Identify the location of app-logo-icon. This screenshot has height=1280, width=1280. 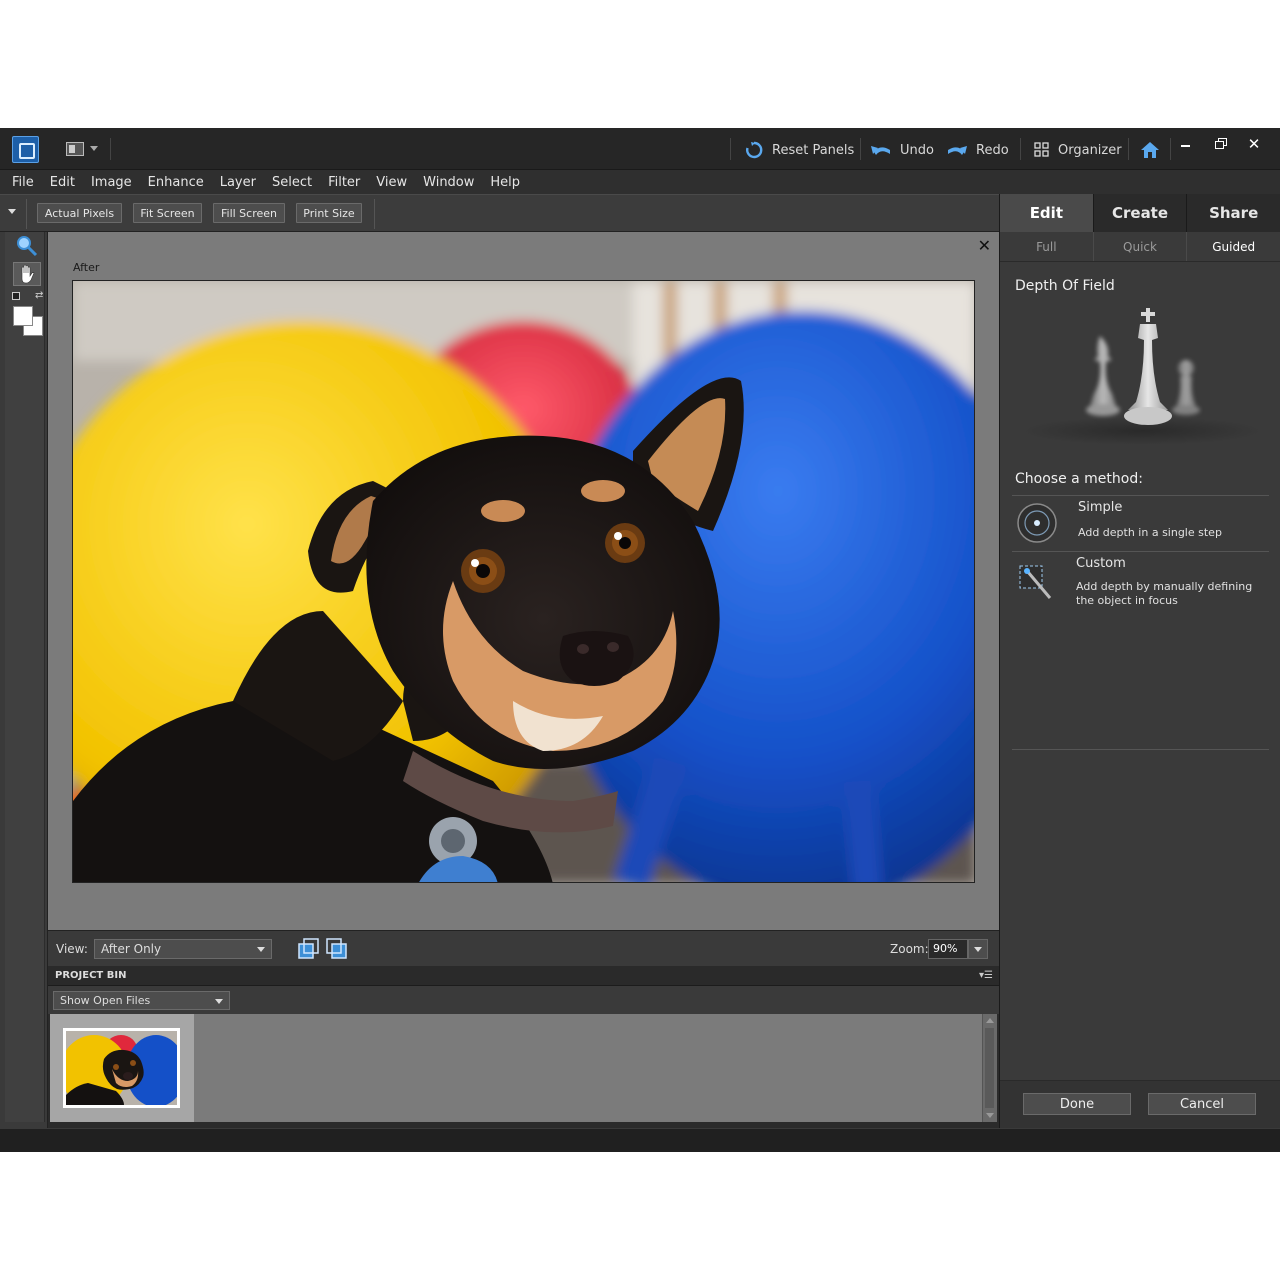
(25, 149).